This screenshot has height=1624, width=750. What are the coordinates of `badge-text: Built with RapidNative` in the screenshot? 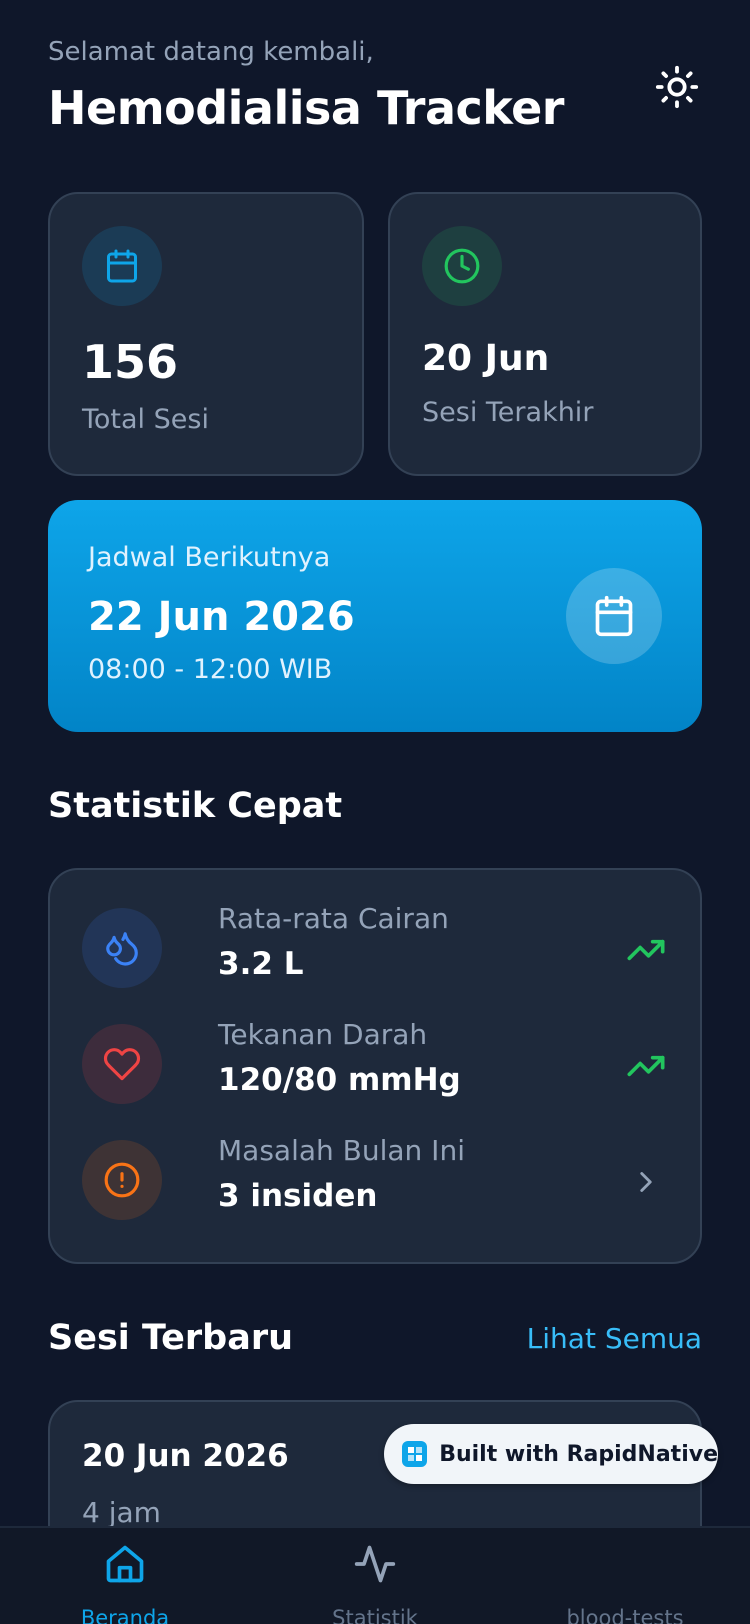 It's located at (578, 1454).